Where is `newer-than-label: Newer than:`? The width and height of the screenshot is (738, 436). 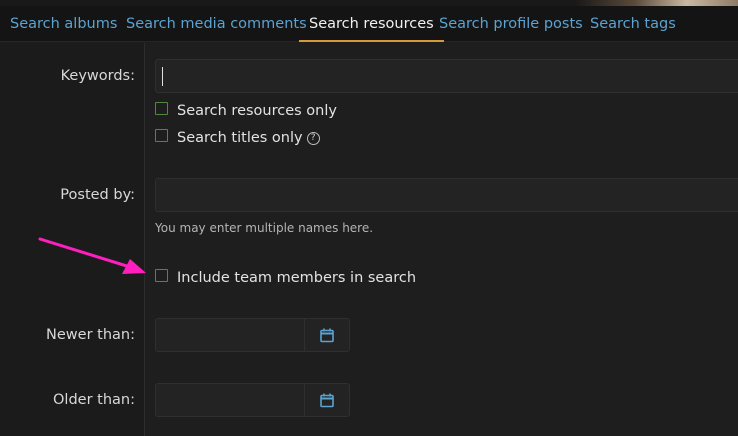 newer-than-label: Newer than: is located at coordinates (90, 335).